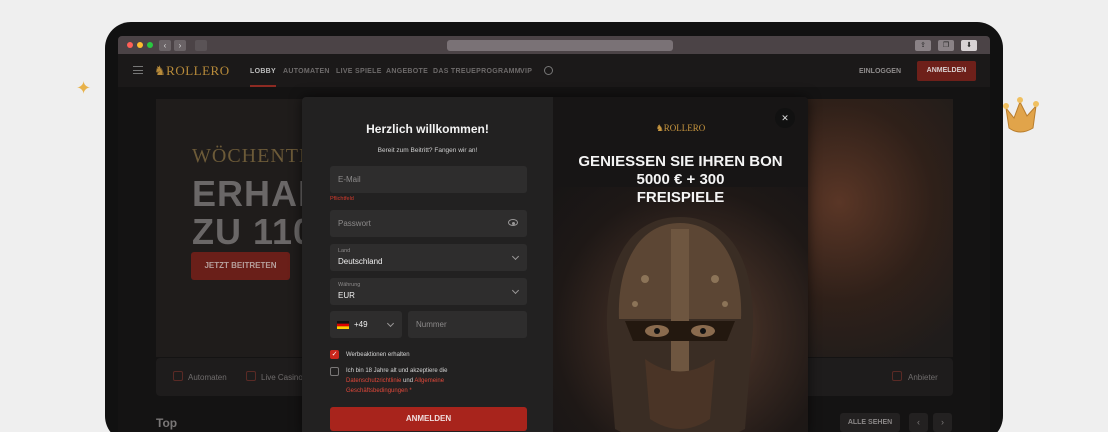 The width and height of the screenshot is (1108, 432). I want to click on join-now-button: JETZT BEITRETEN, so click(240, 266).